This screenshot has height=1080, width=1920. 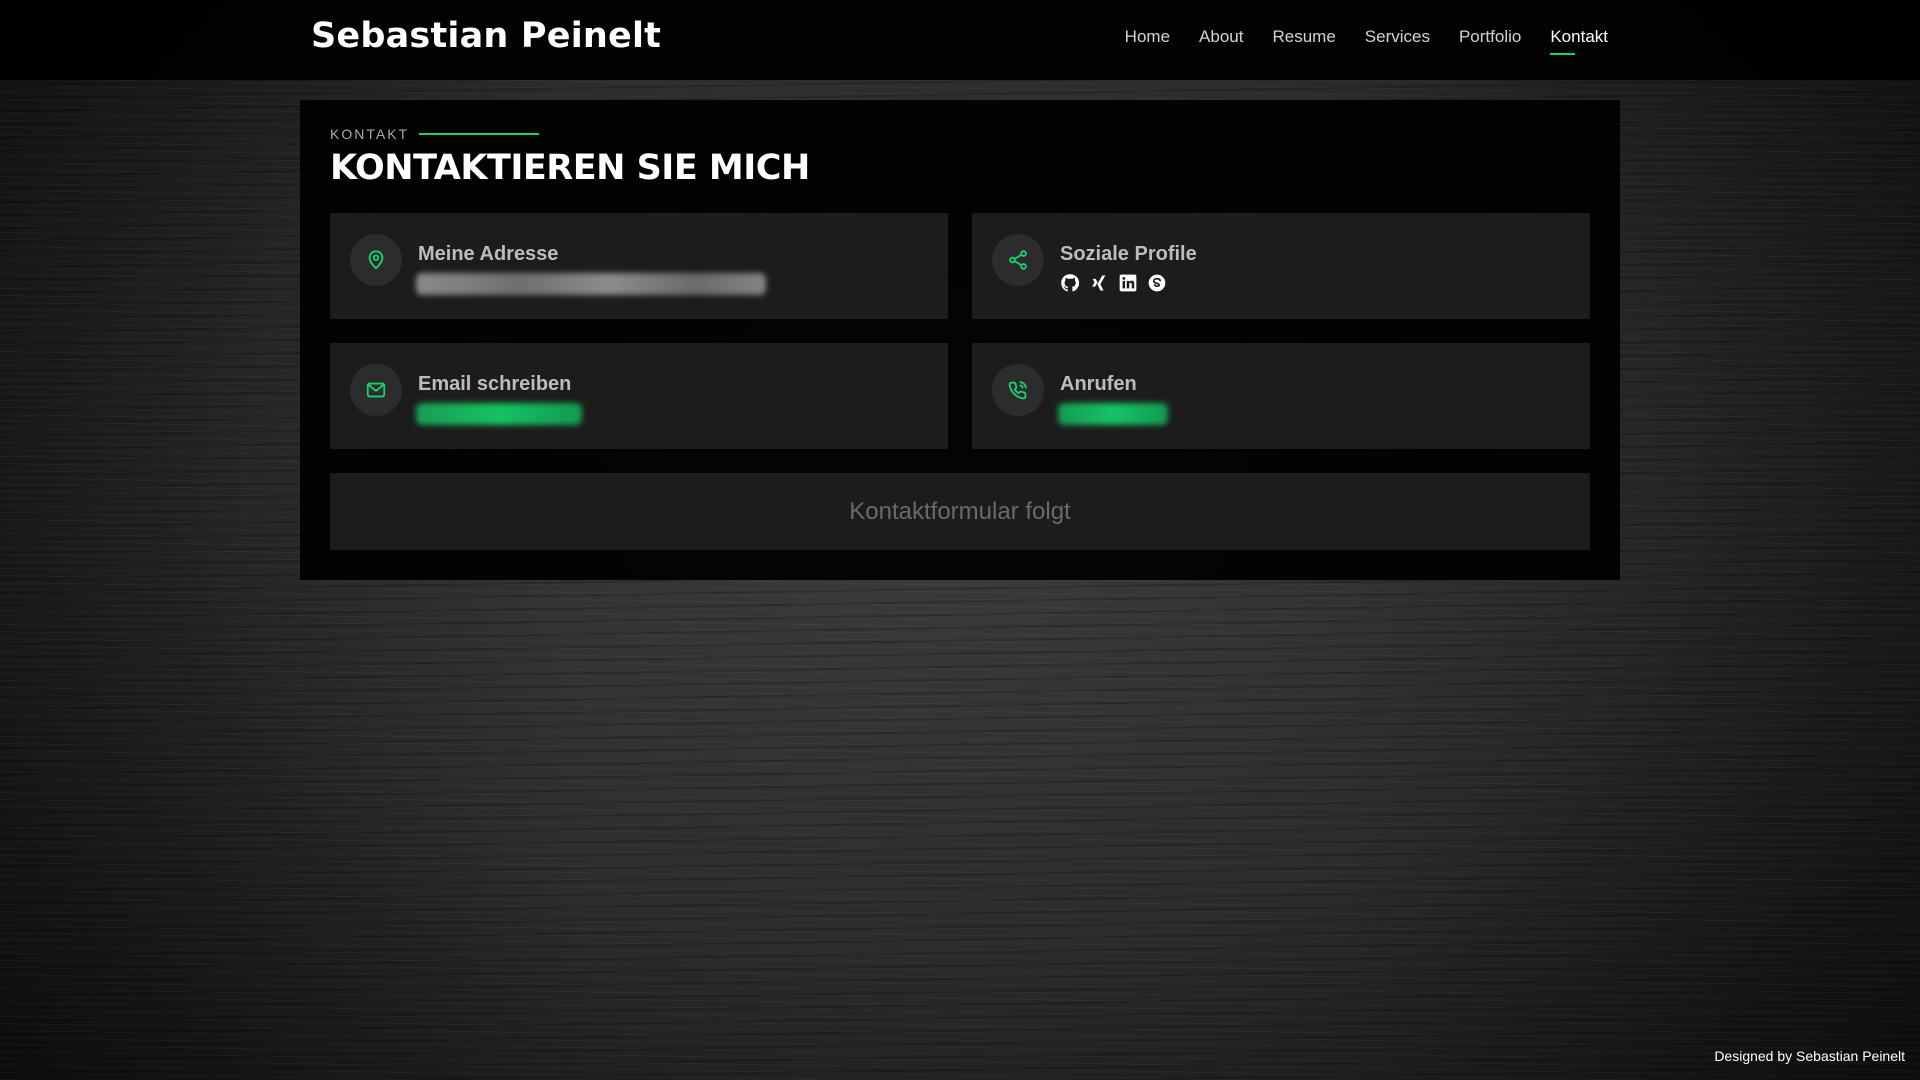 What do you see at coordinates (376, 260) in the screenshot?
I see `map-pin-icon` at bounding box center [376, 260].